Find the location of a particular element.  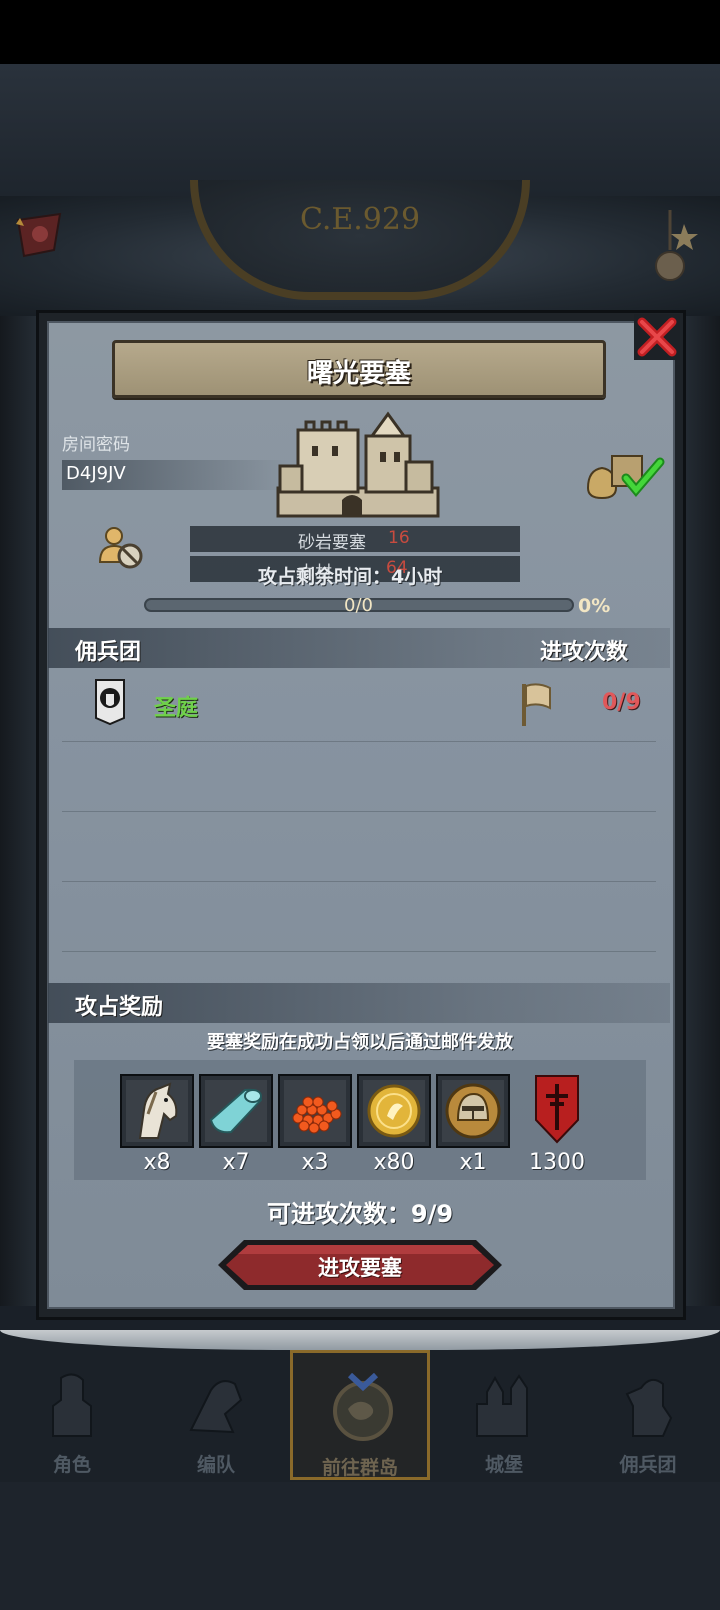

nav-label: 角色 is located at coordinates (71, 1465).